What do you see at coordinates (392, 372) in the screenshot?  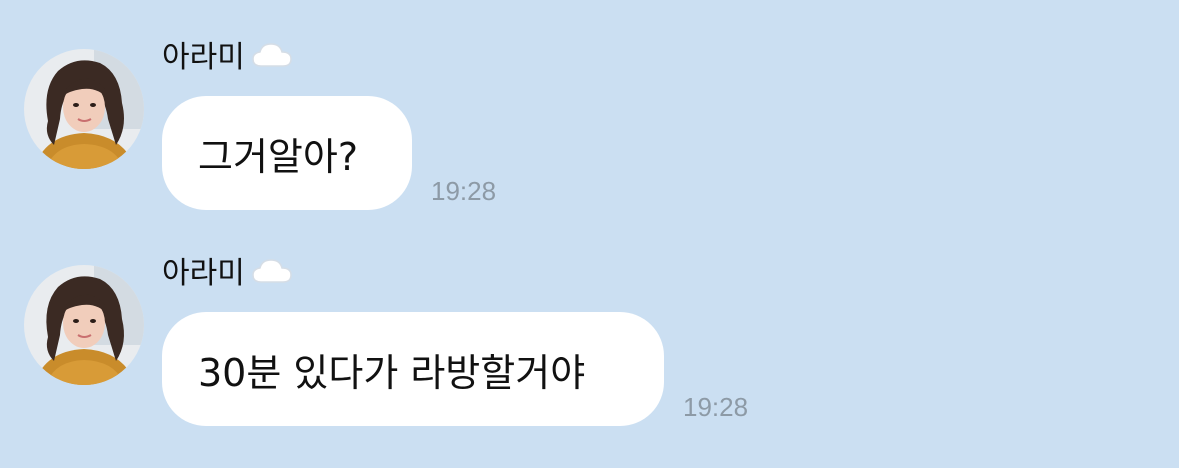 I see `message-text: 30분 있다가 라방할거야` at bounding box center [392, 372].